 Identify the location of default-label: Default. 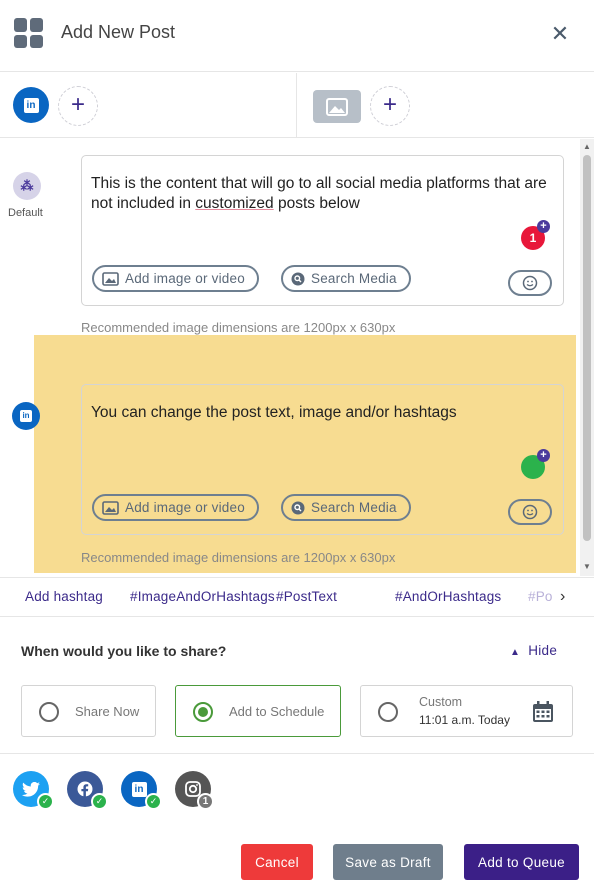
(25, 213).